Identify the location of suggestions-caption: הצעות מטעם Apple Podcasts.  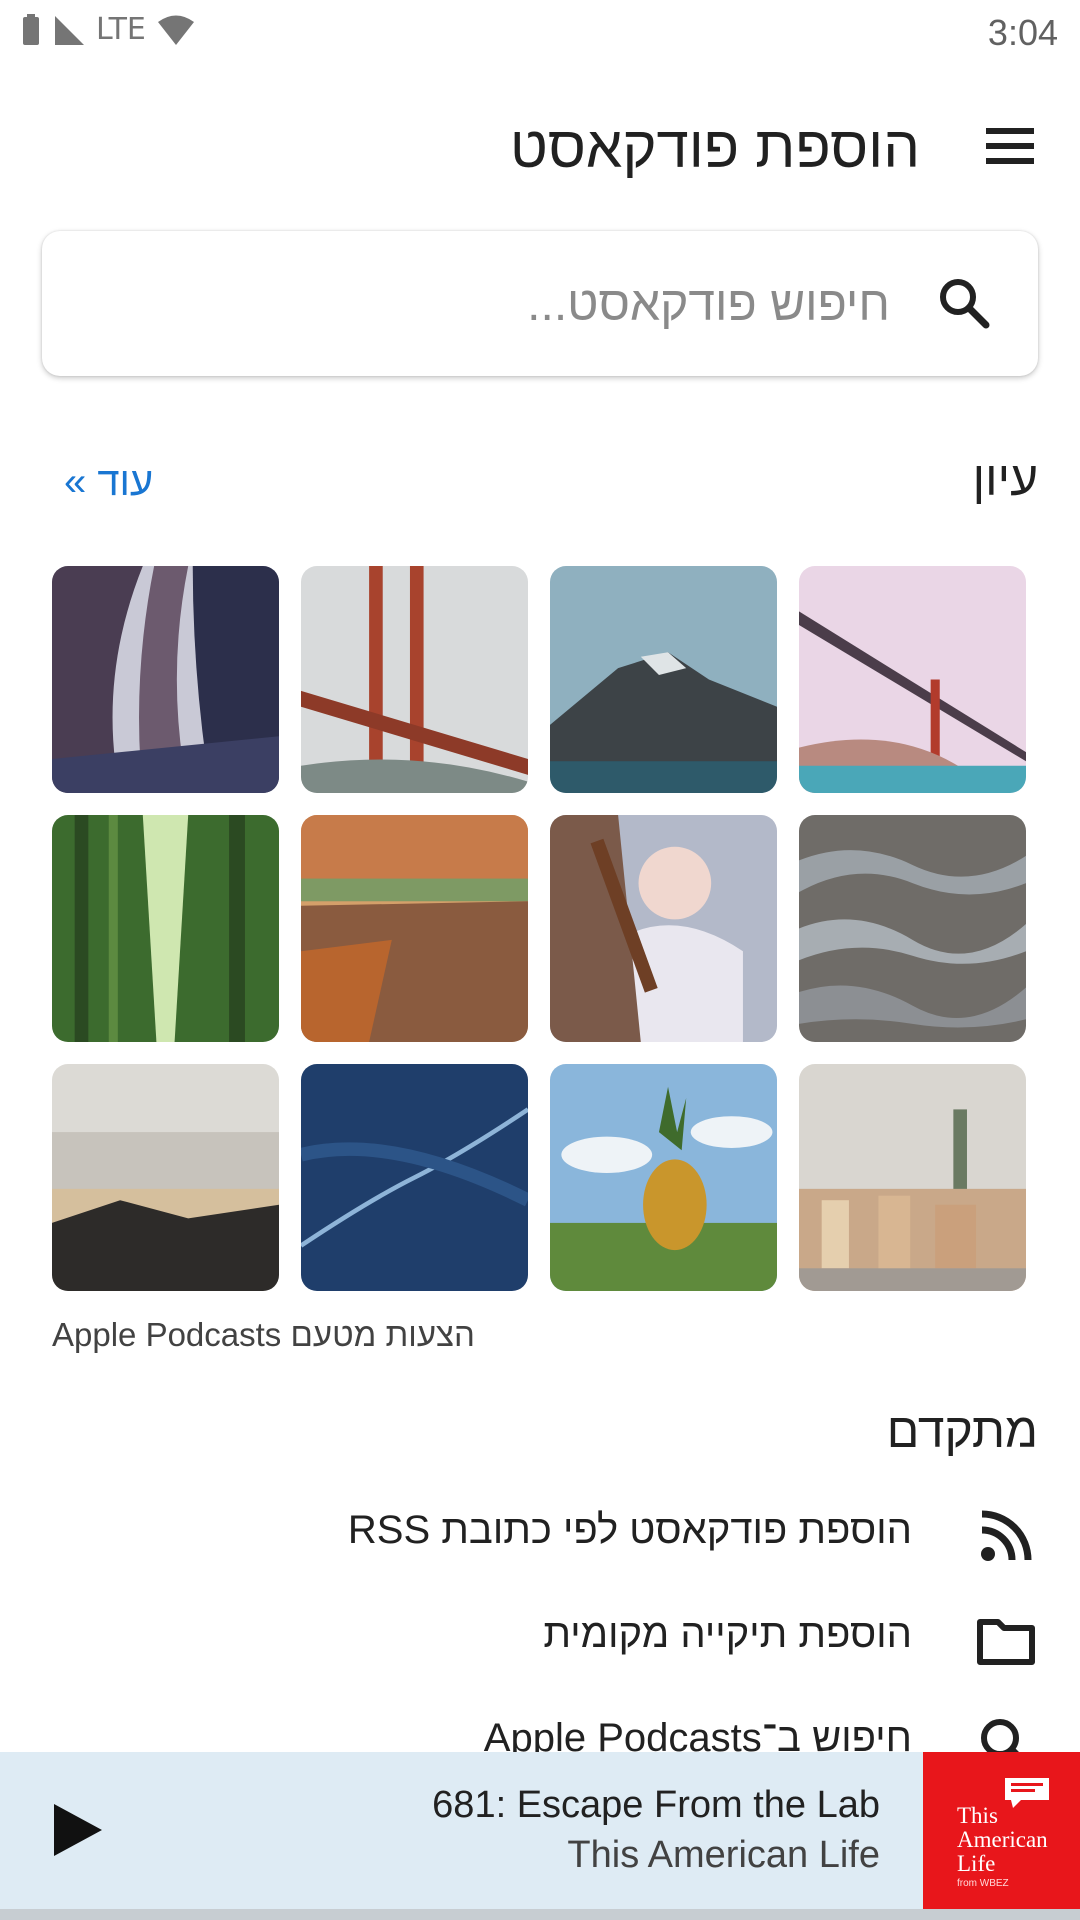
(263, 1334).